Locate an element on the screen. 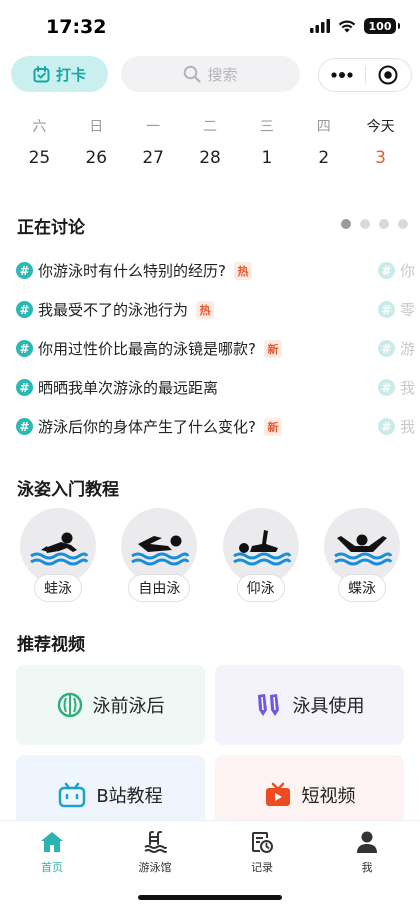 This screenshot has height=909, width=420. stroke-label: 自由泳 is located at coordinates (159, 588).